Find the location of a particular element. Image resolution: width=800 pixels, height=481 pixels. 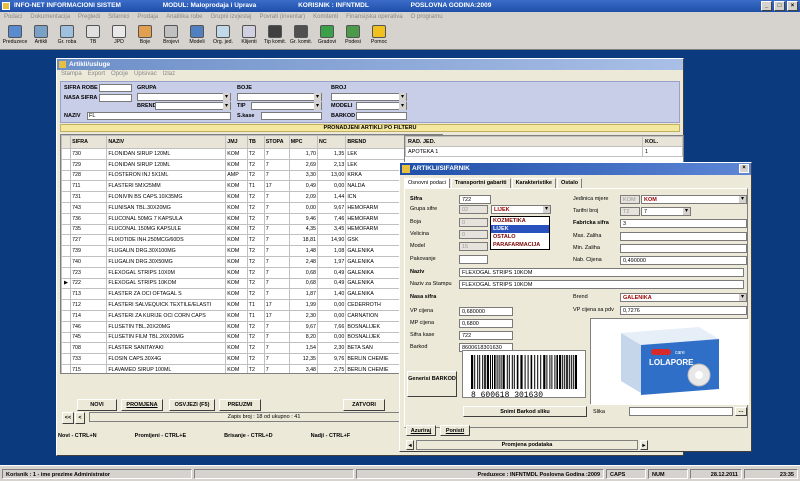

dialog-next-button: ► is located at coordinates (644, 445).